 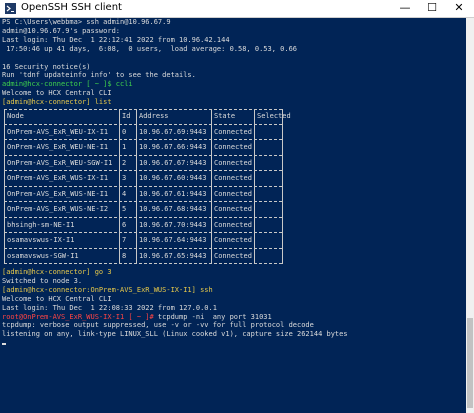 I want to click on table-header-cell: Id, so click(x=126, y=116).